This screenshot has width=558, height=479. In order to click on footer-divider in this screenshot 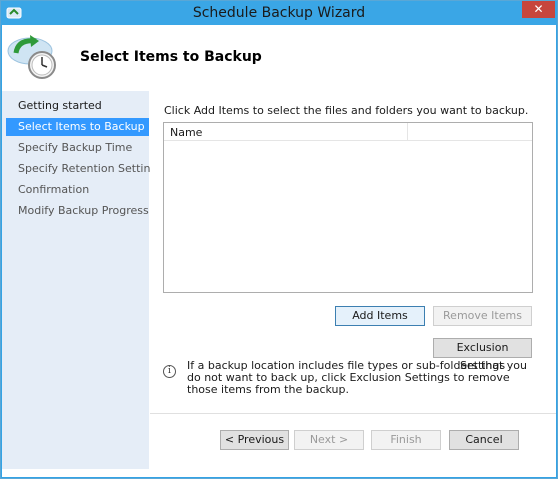, I will do `click(353, 413)`.